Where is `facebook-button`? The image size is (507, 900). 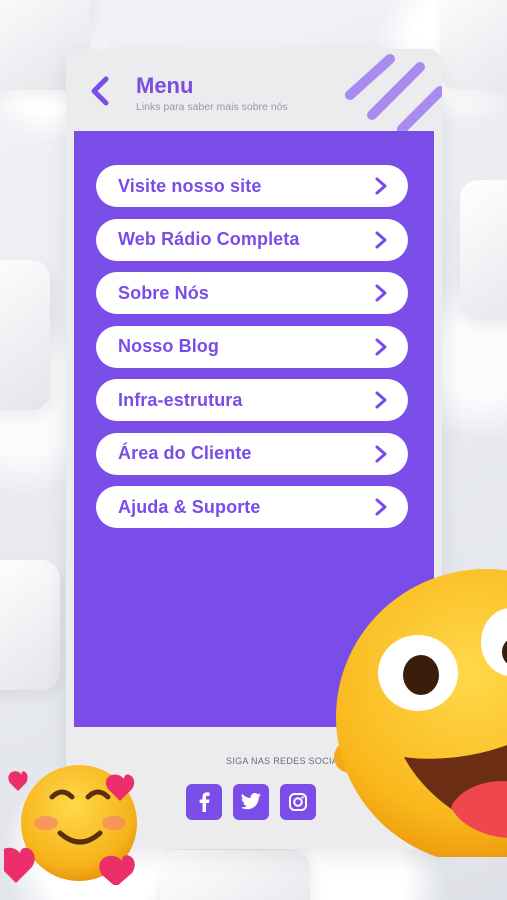 facebook-button is located at coordinates (204, 802).